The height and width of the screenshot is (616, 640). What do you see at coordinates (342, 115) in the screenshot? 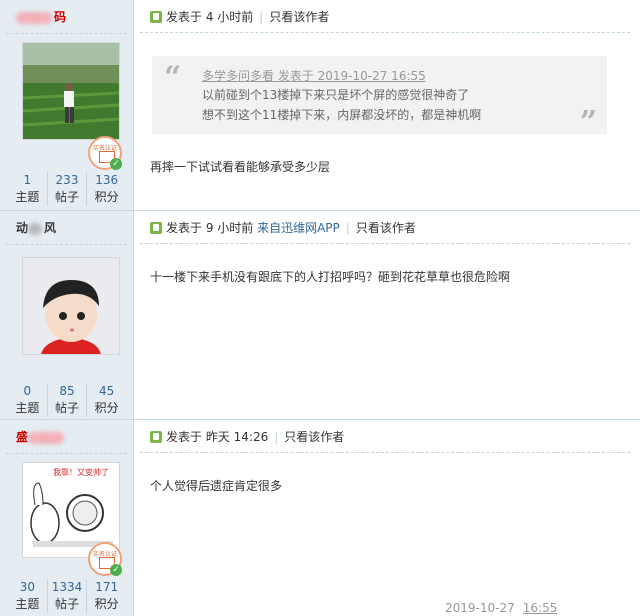
I see `quote-line: 想不到这个11楼掉下来，内屏都没坏的，都是神机啊` at bounding box center [342, 115].